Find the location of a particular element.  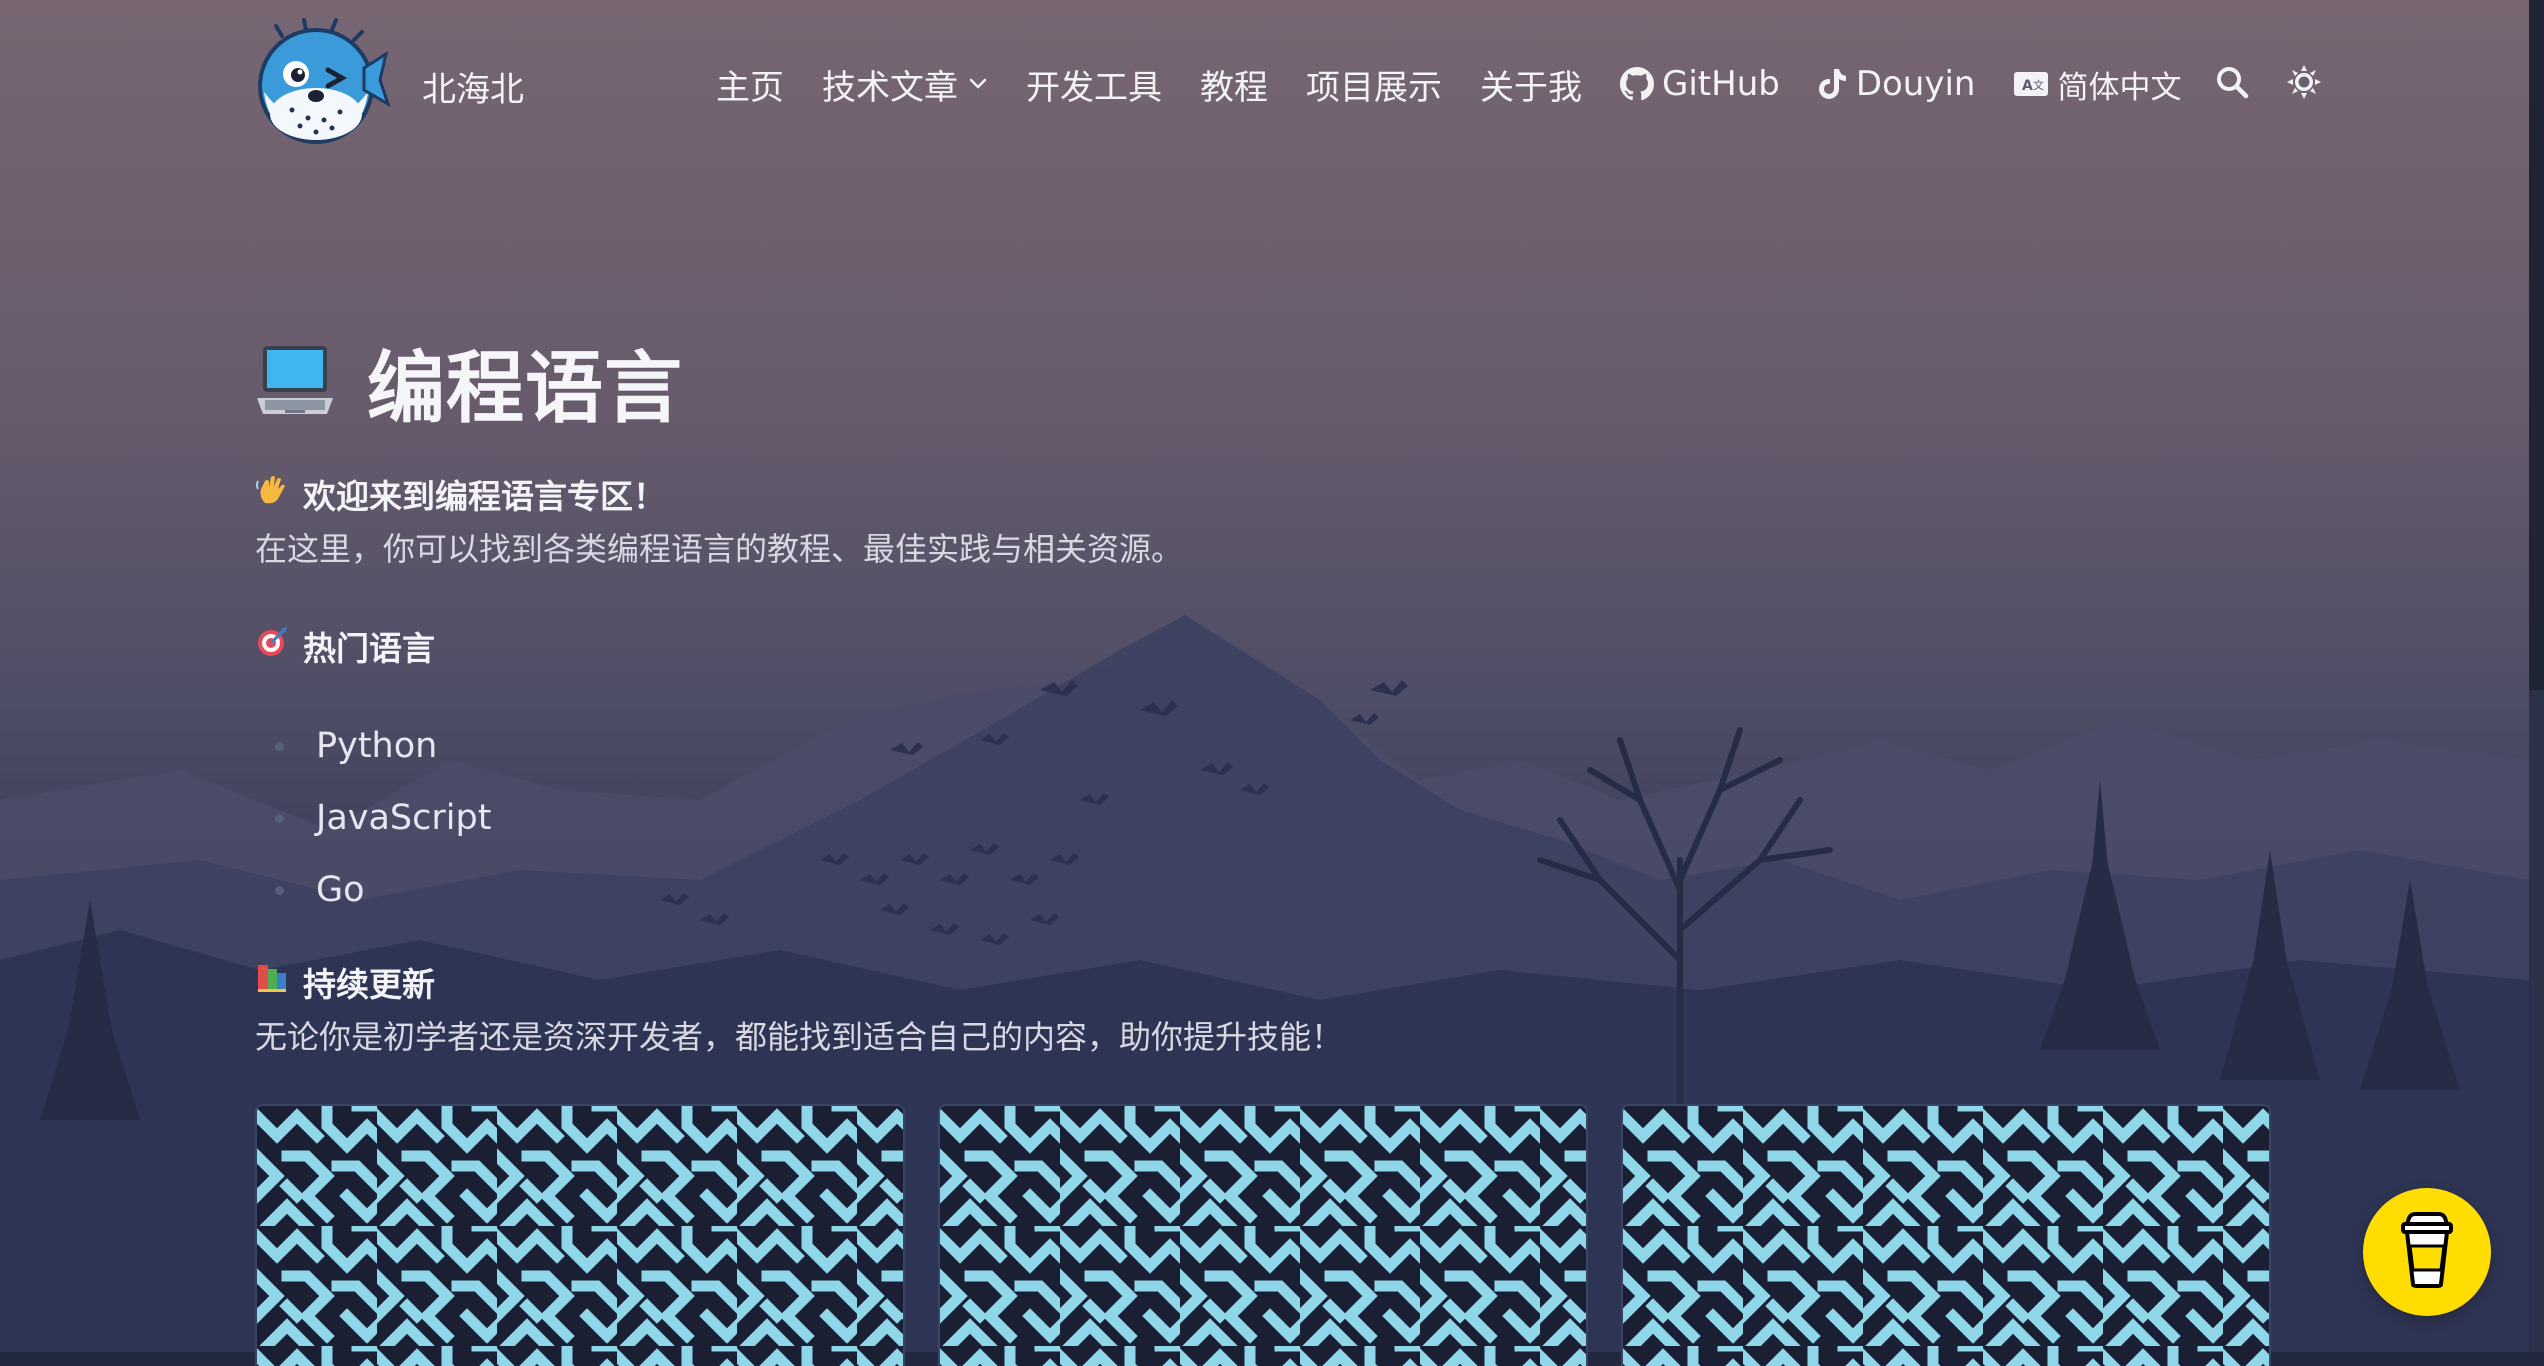

updates-heading: 持续更新 is located at coordinates (345, 982).